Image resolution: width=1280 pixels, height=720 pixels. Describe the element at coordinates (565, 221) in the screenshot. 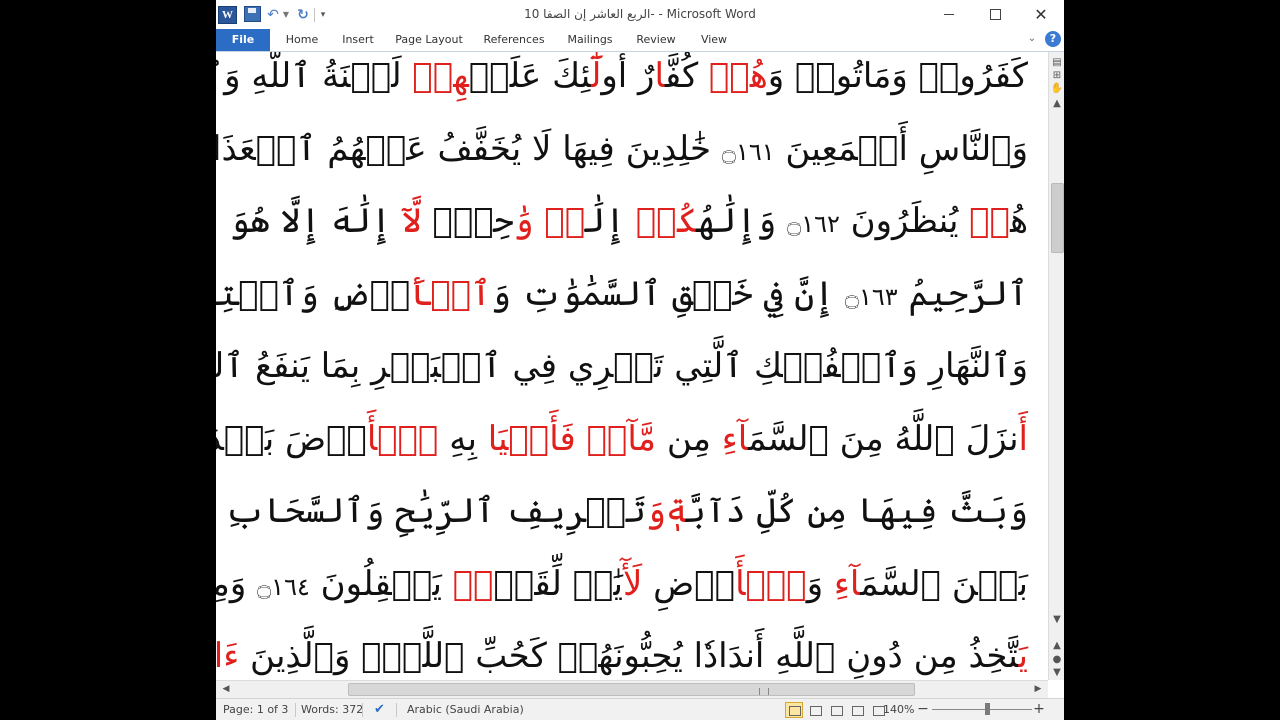

I see `highlighted-text: هٞ` at that location.